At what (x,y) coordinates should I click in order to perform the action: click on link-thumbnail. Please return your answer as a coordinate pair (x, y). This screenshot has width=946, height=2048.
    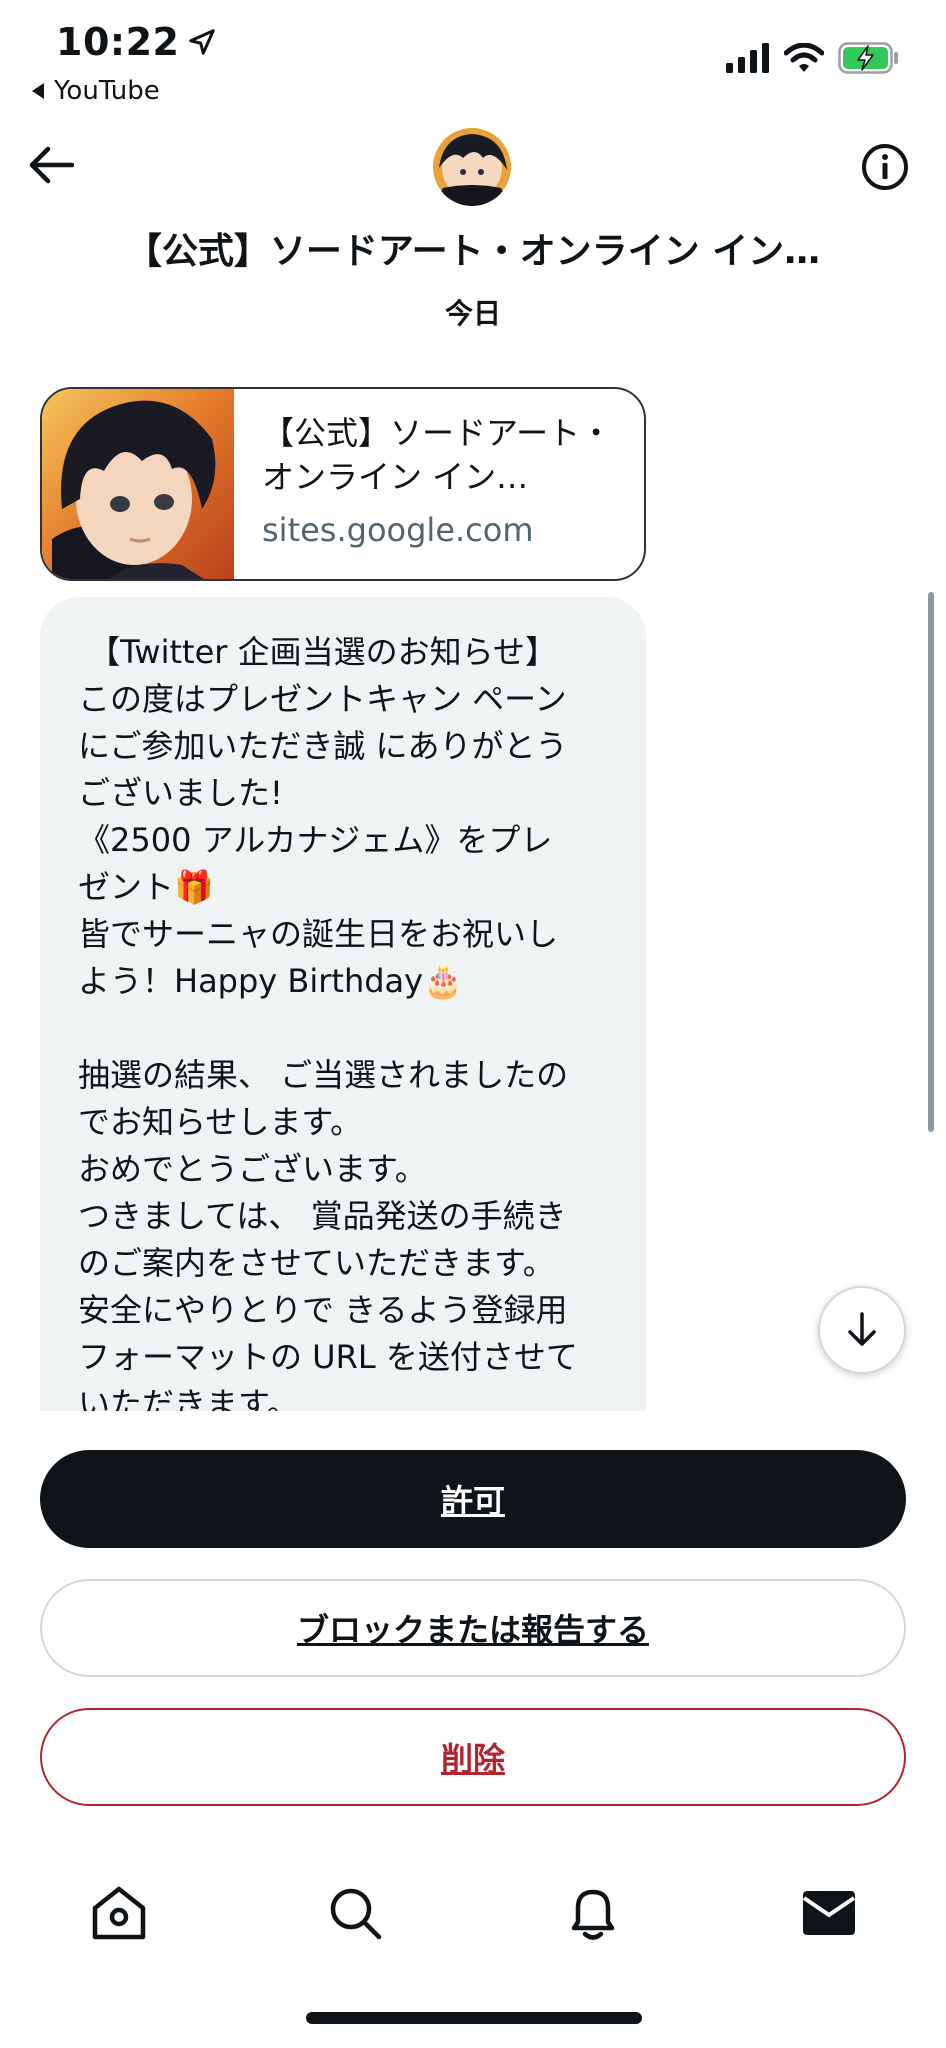
    Looking at the image, I should click on (138, 484).